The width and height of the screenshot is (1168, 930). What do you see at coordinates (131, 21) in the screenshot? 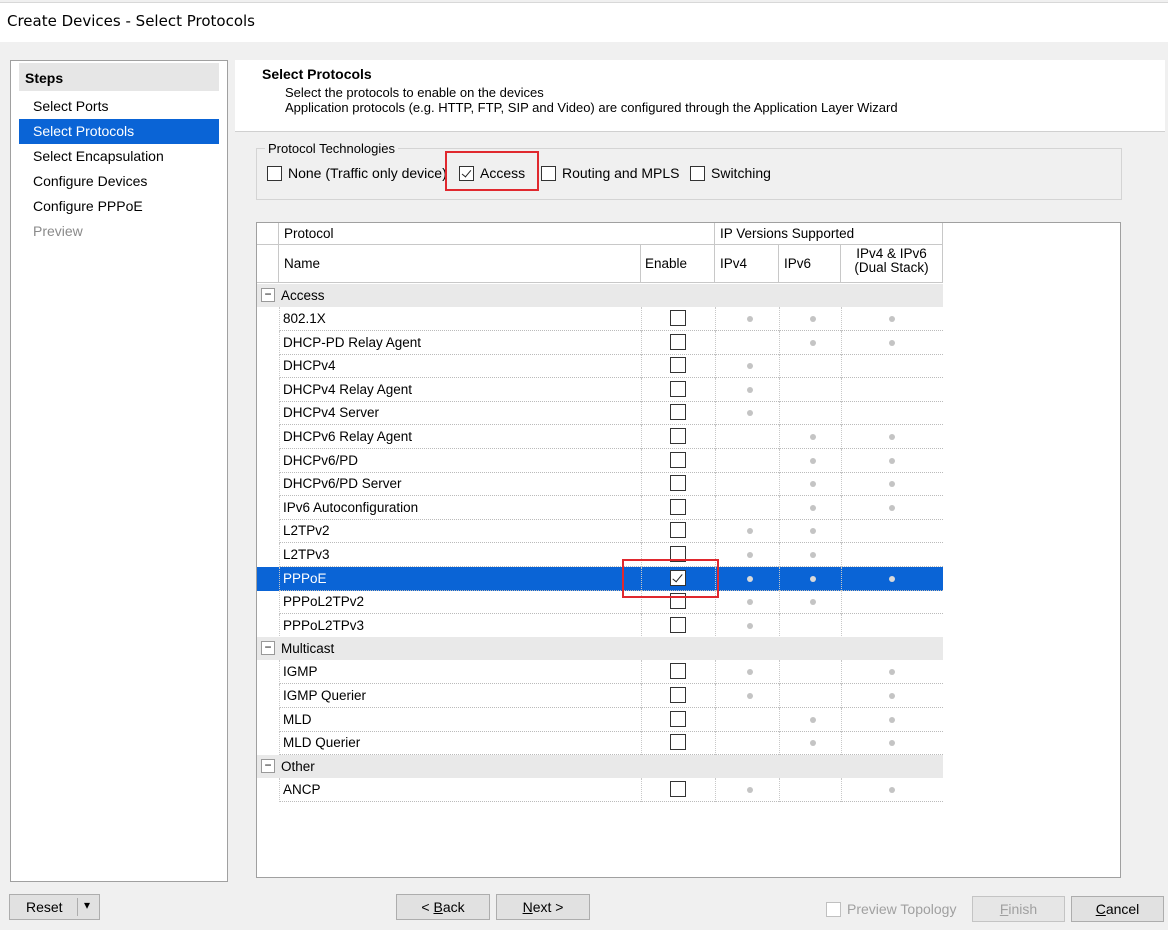
I see `window-title: Create Devices - Select Protocols` at bounding box center [131, 21].